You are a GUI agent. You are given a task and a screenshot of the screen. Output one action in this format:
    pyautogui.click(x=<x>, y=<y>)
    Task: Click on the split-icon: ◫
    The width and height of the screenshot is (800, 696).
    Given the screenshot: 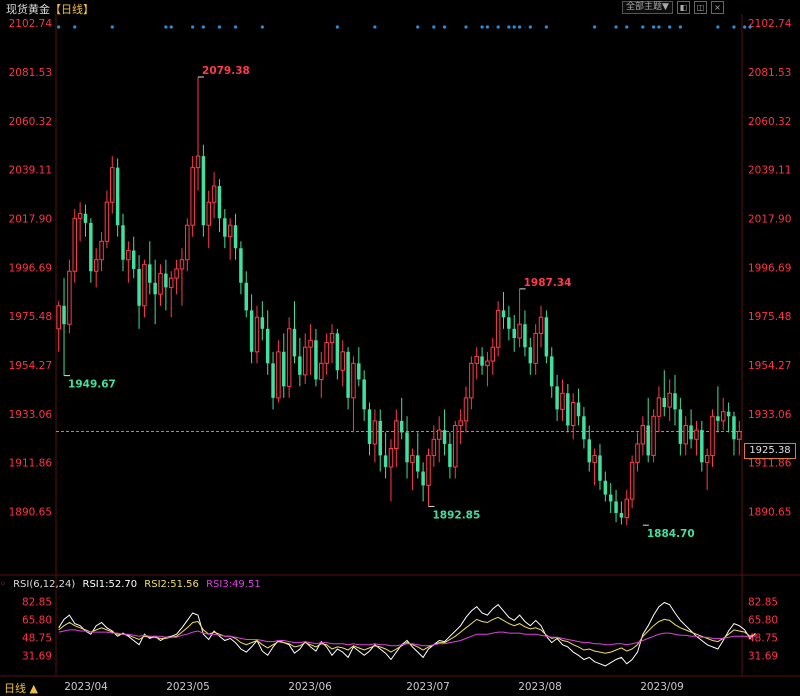 What is the action you would take?
    pyautogui.click(x=700, y=7)
    